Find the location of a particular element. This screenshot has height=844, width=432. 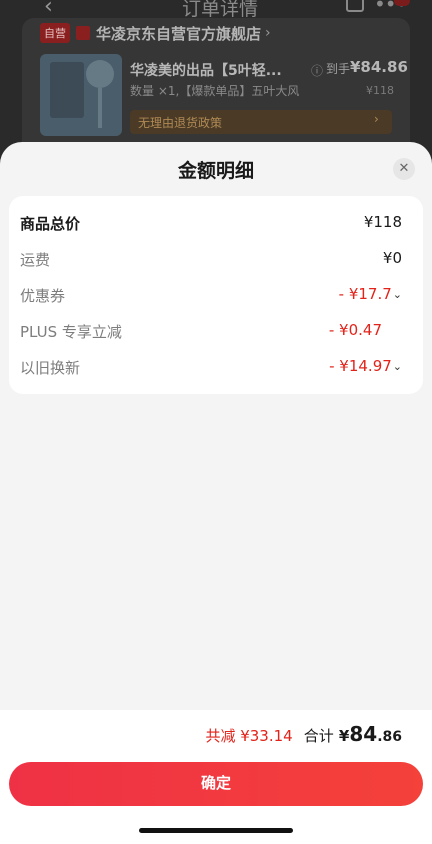

row-value: - ¥14.97 is located at coordinates (360, 366).